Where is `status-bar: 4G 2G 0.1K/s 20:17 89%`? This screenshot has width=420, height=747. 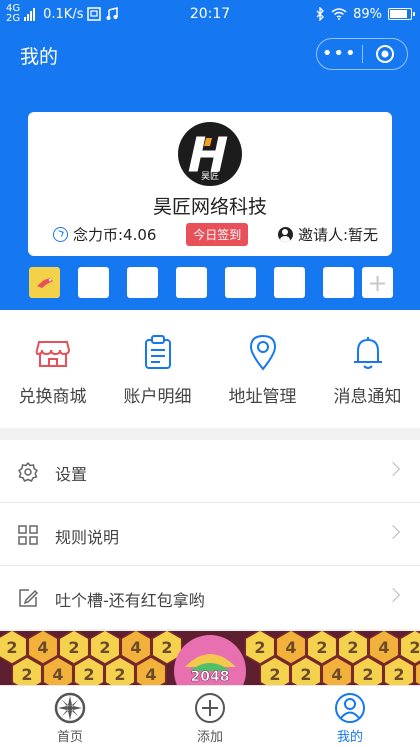
status-bar: 4G 2G 0.1K/s 20:17 89% is located at coordinates (210, 14).